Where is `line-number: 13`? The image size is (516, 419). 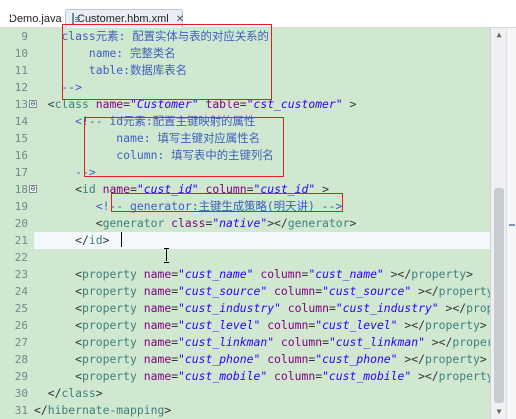 line-number: 13 is located at coordinates (21, 104).